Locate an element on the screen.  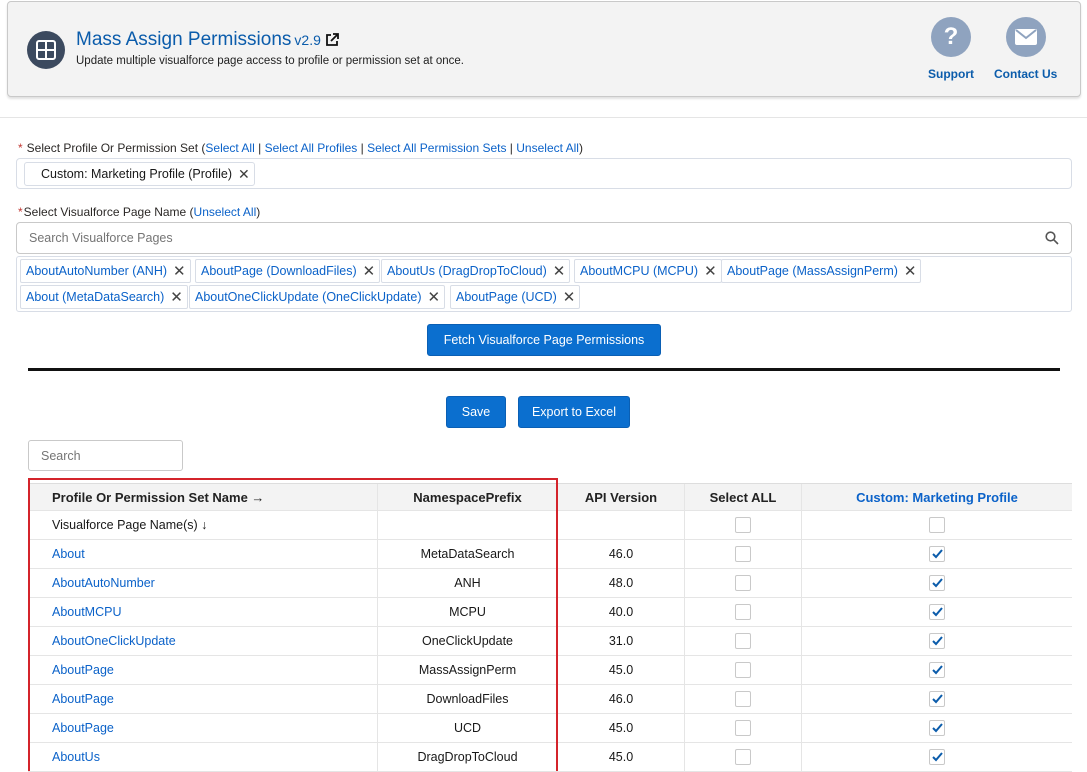
app-grid-icon is located at coordinates (46, 50).